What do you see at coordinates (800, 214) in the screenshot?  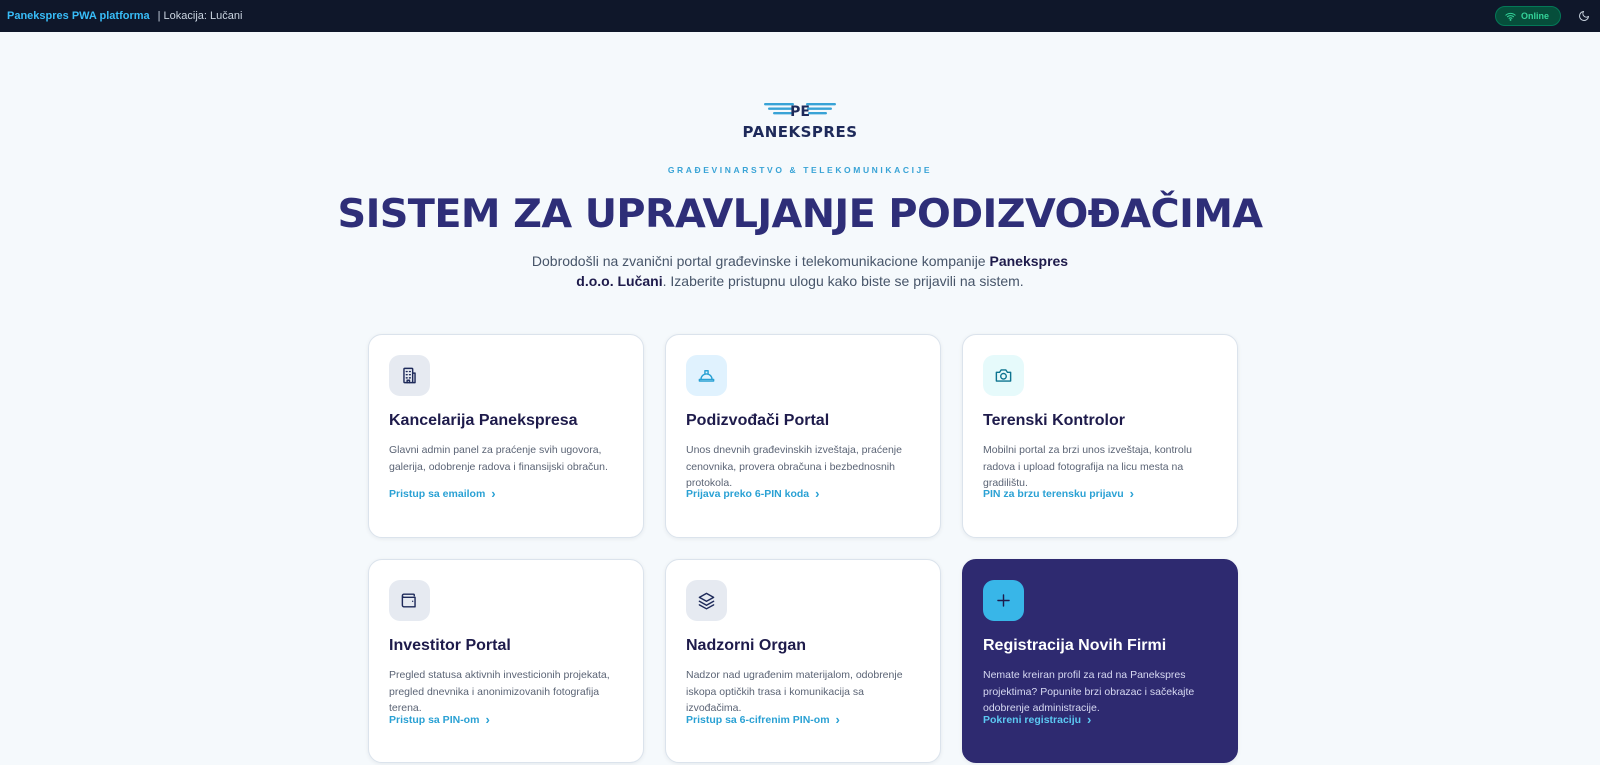 I see `page-title: SISTEM ZA UPRAVLJANJE PODIZVOĐAČIMA` at bounding box center [800, 214].